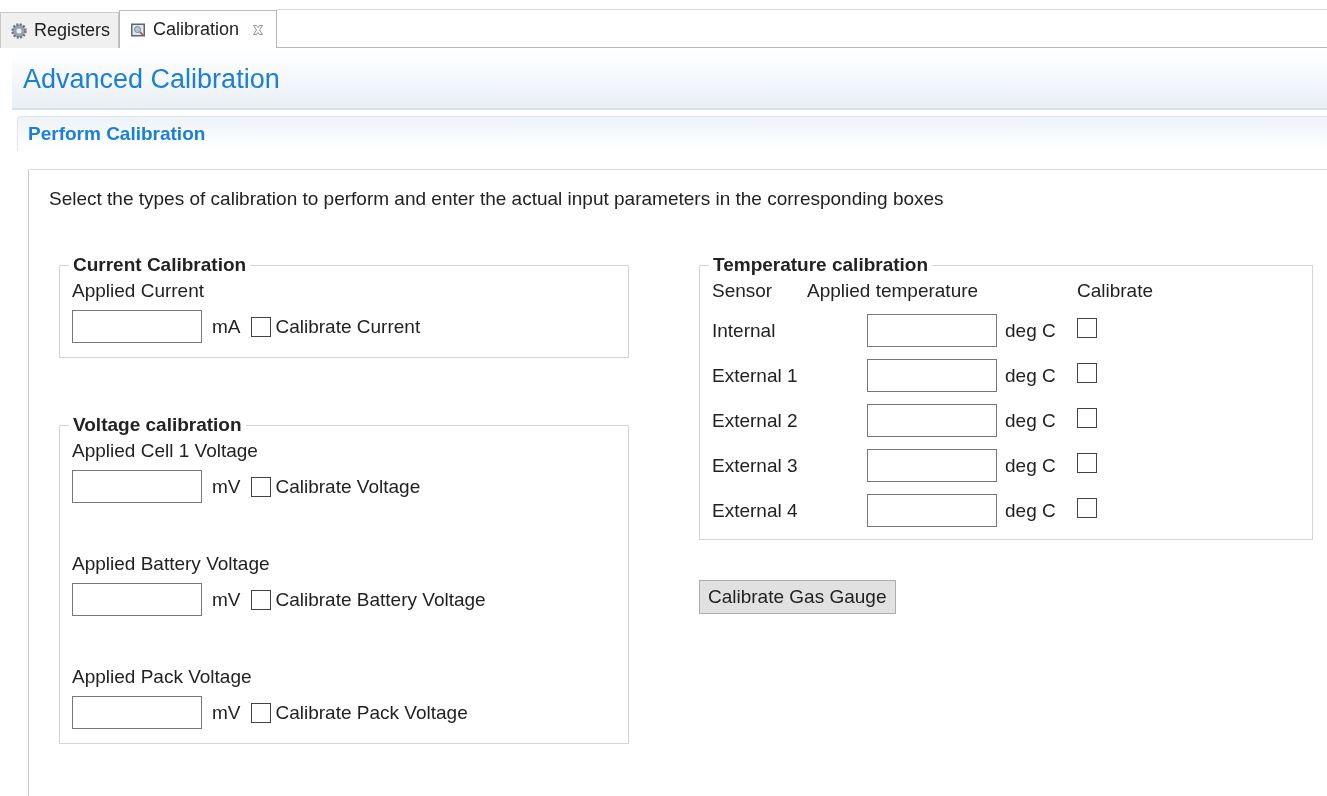 This screenshot has height=796, width=1327. Describe the element at coordinates (117, 134) in the screenshot. I see `section-title: Perform Calibration` at that location.